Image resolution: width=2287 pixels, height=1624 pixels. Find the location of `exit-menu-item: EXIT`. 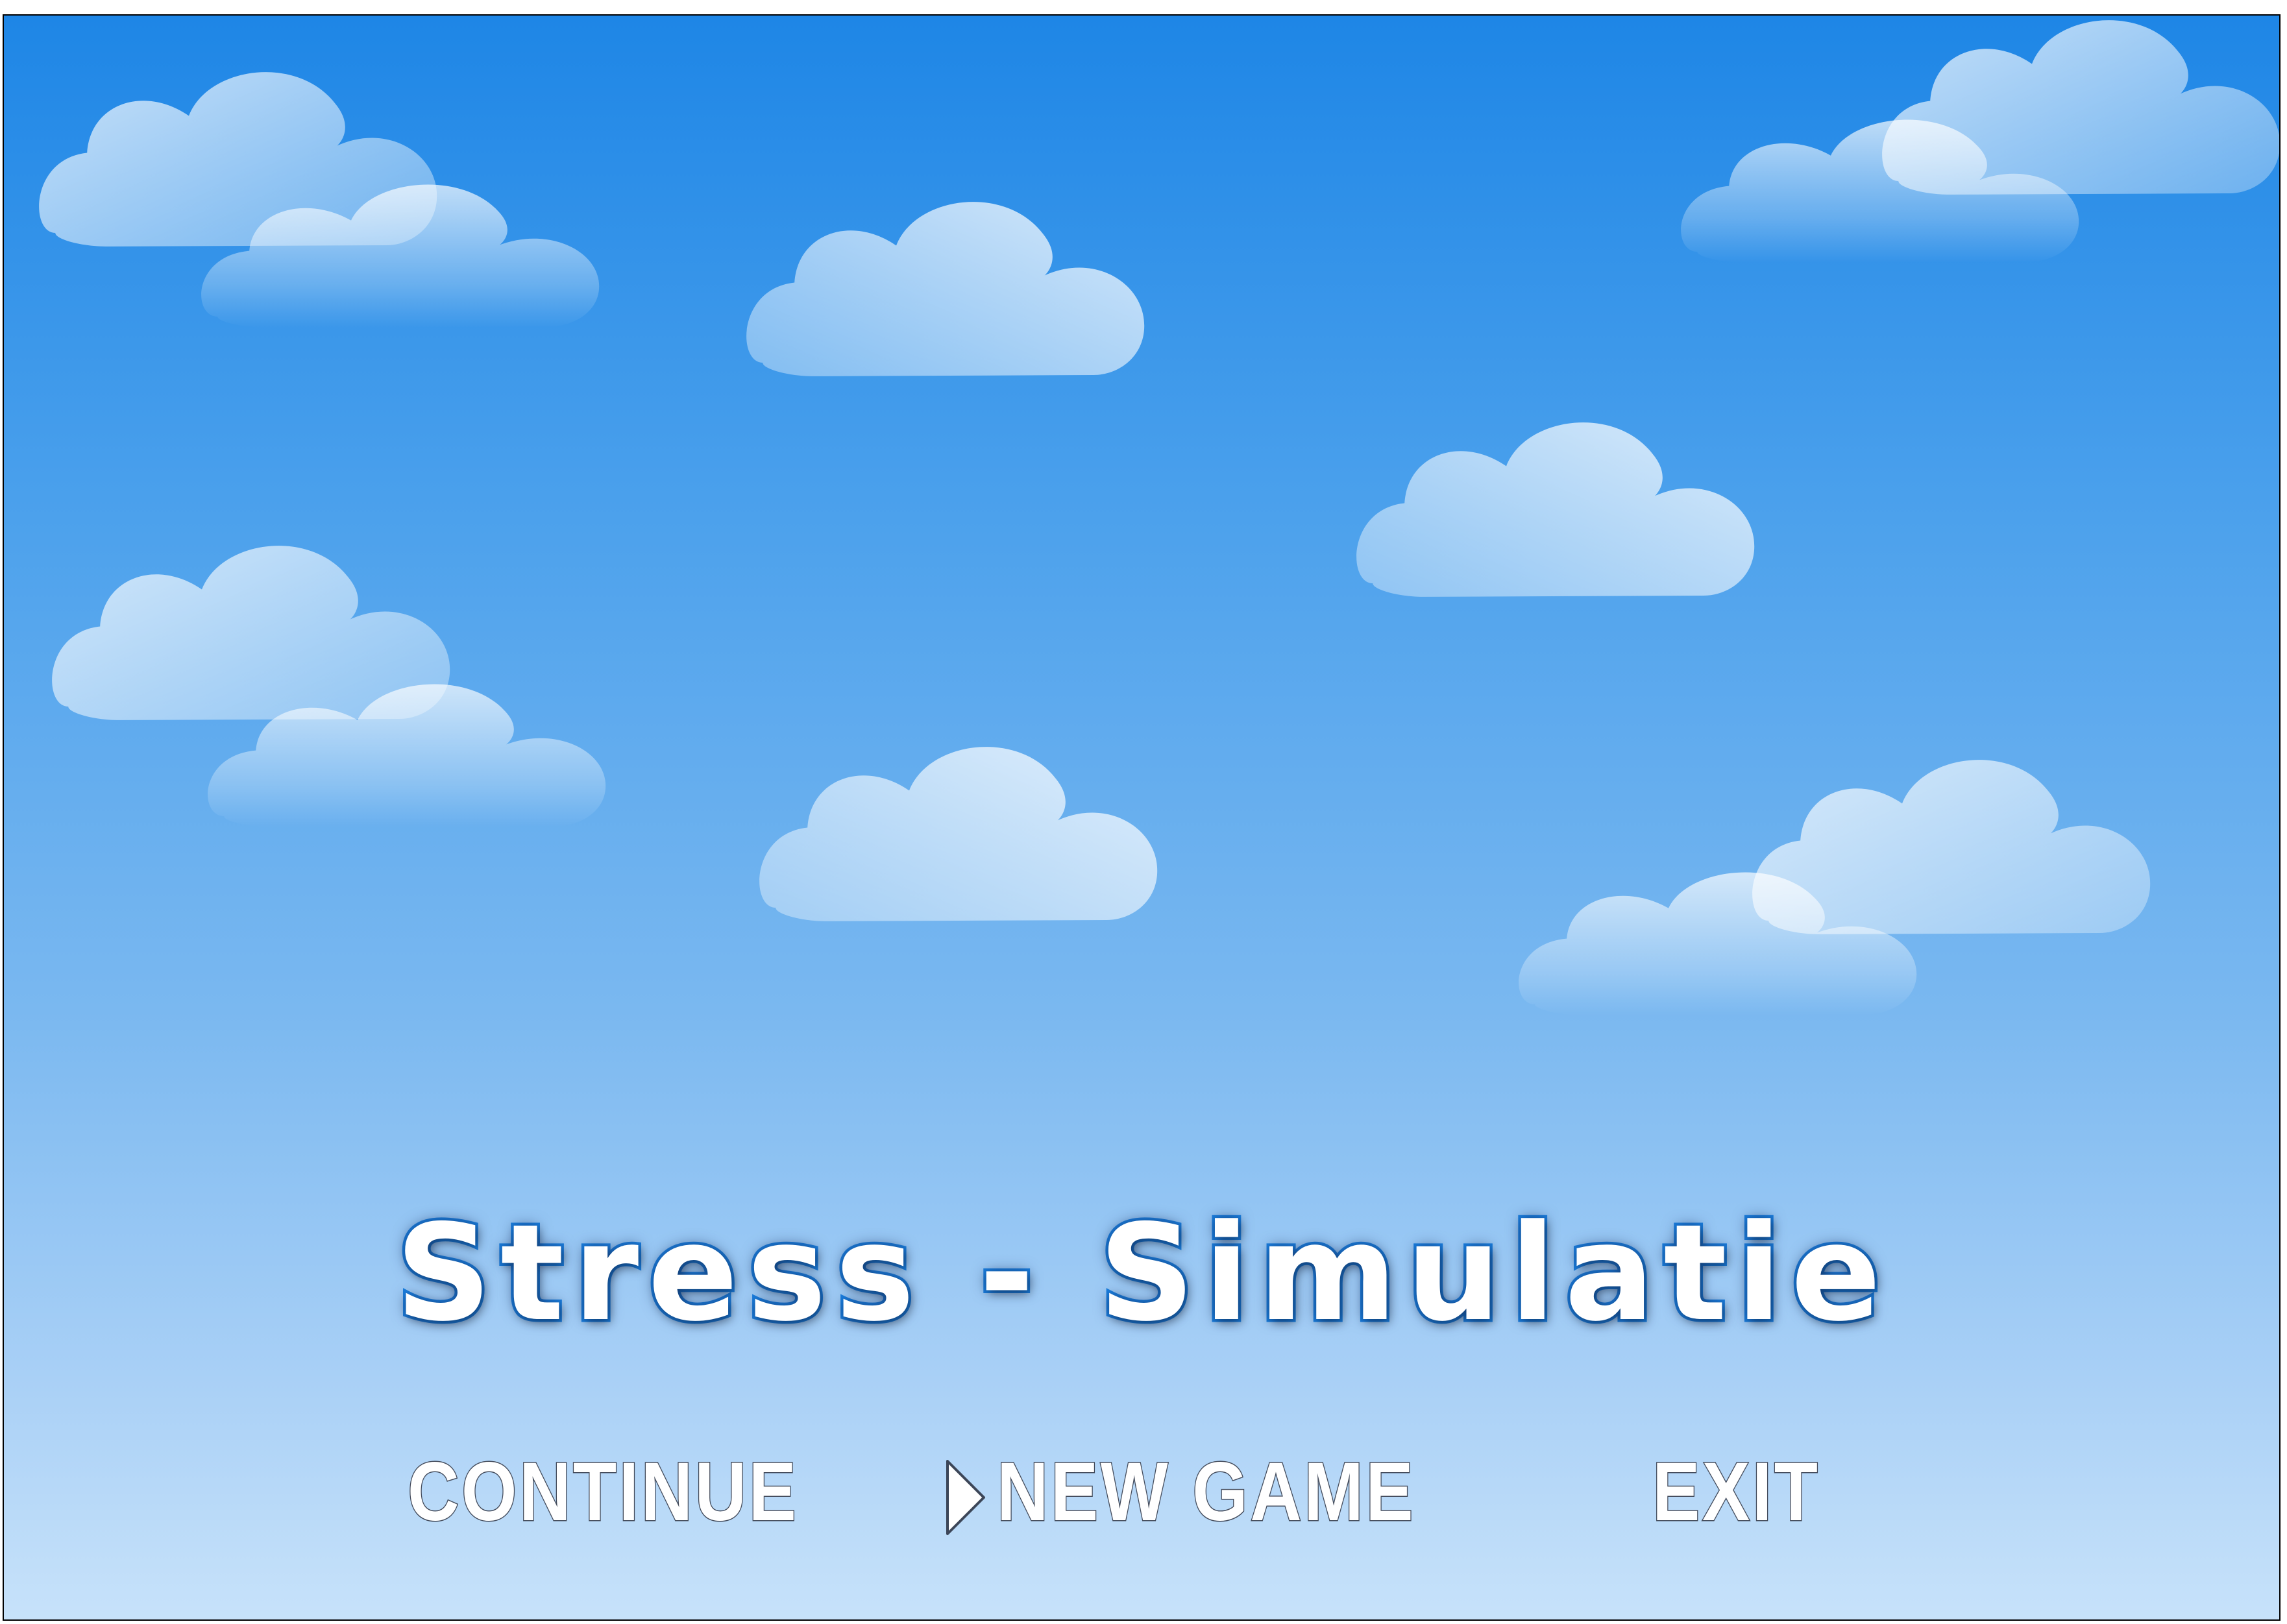

exit-menu-item: EXIT is located at coordinates (1736, 1491).